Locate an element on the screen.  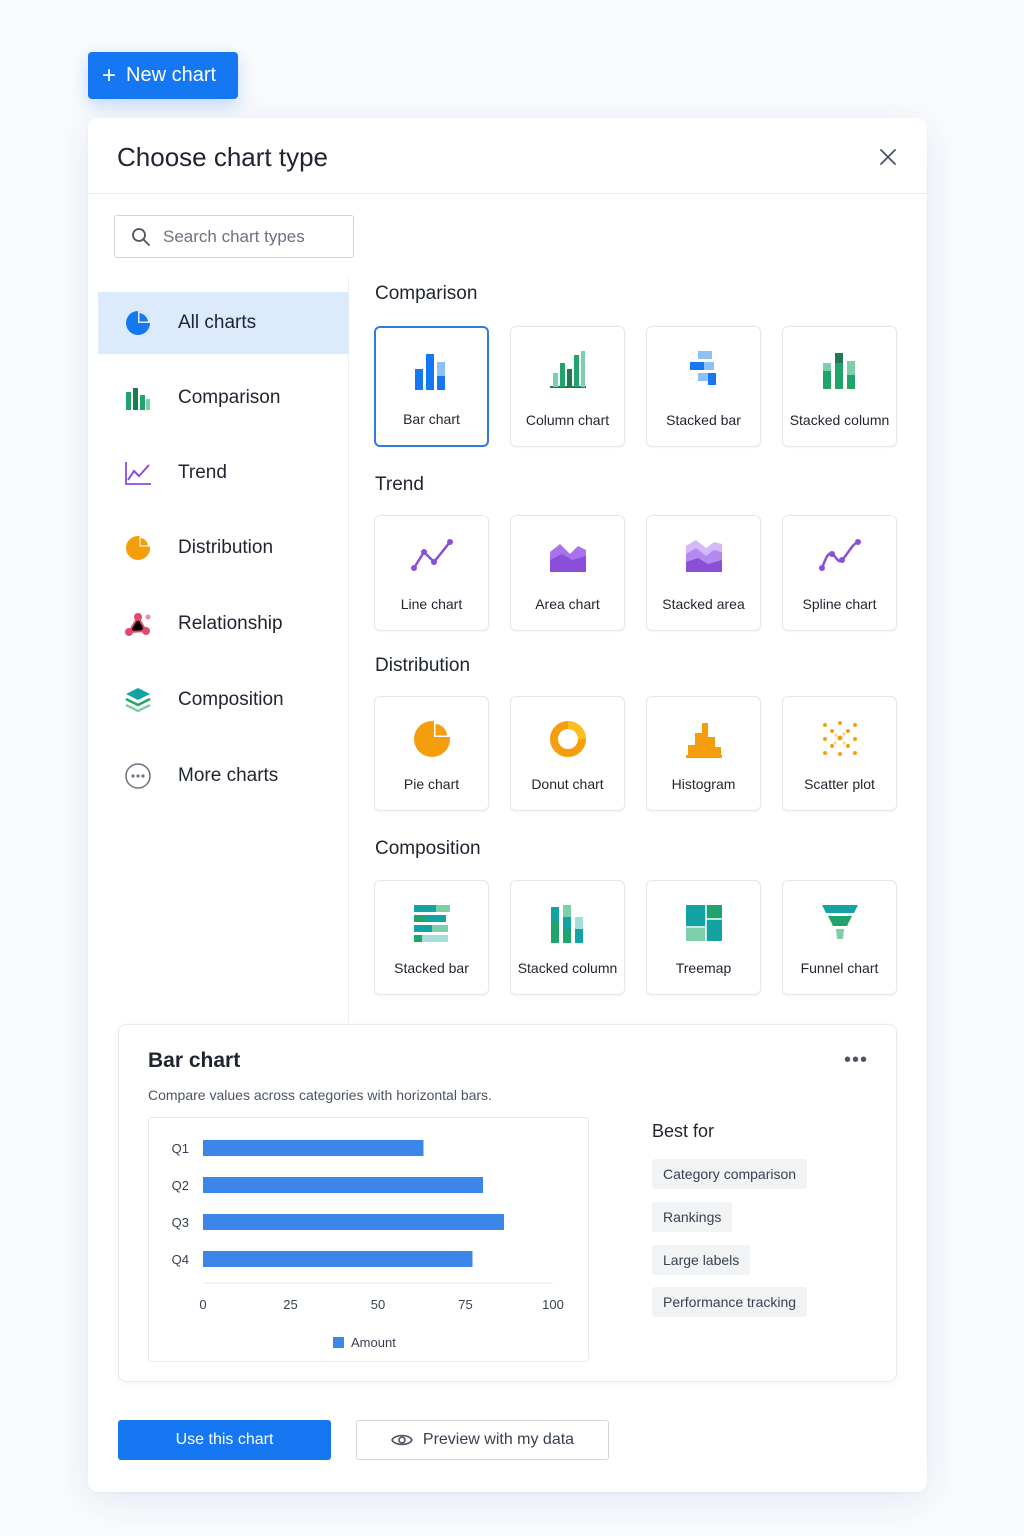
sidebar-item-more-charts: More charts is located at coordinates (223, 776).